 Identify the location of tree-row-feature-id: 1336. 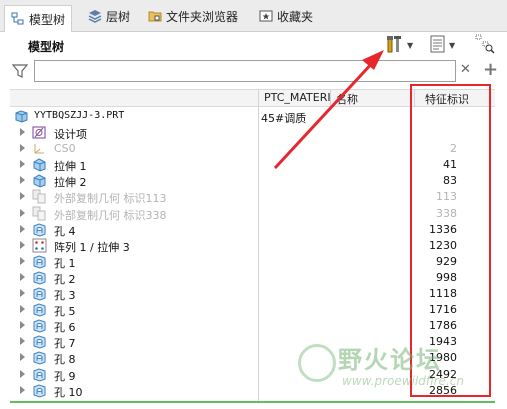
(443, 229).